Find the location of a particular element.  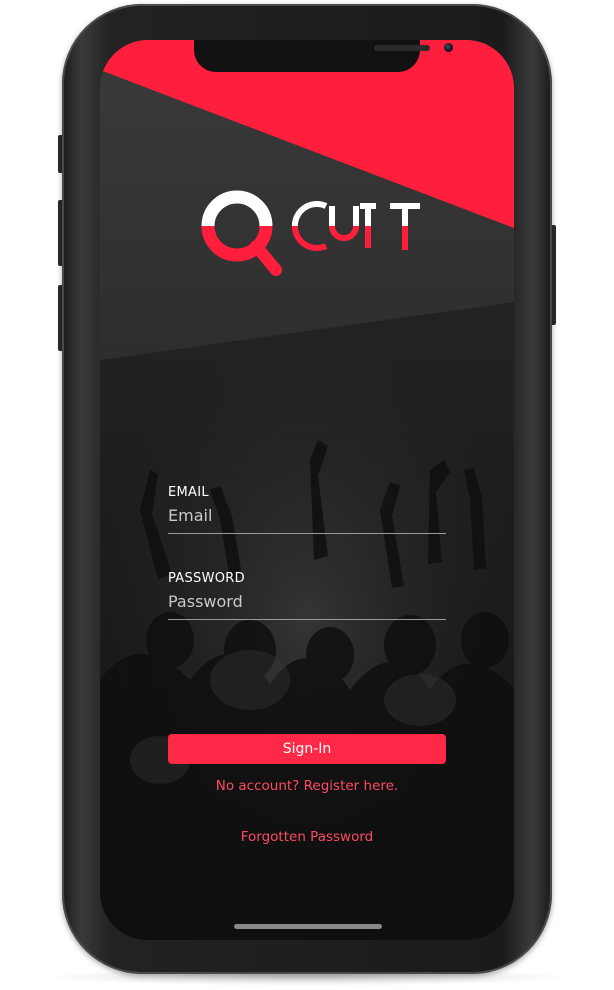

email-field-group: EMAIL is located at coordinates (308, 509).